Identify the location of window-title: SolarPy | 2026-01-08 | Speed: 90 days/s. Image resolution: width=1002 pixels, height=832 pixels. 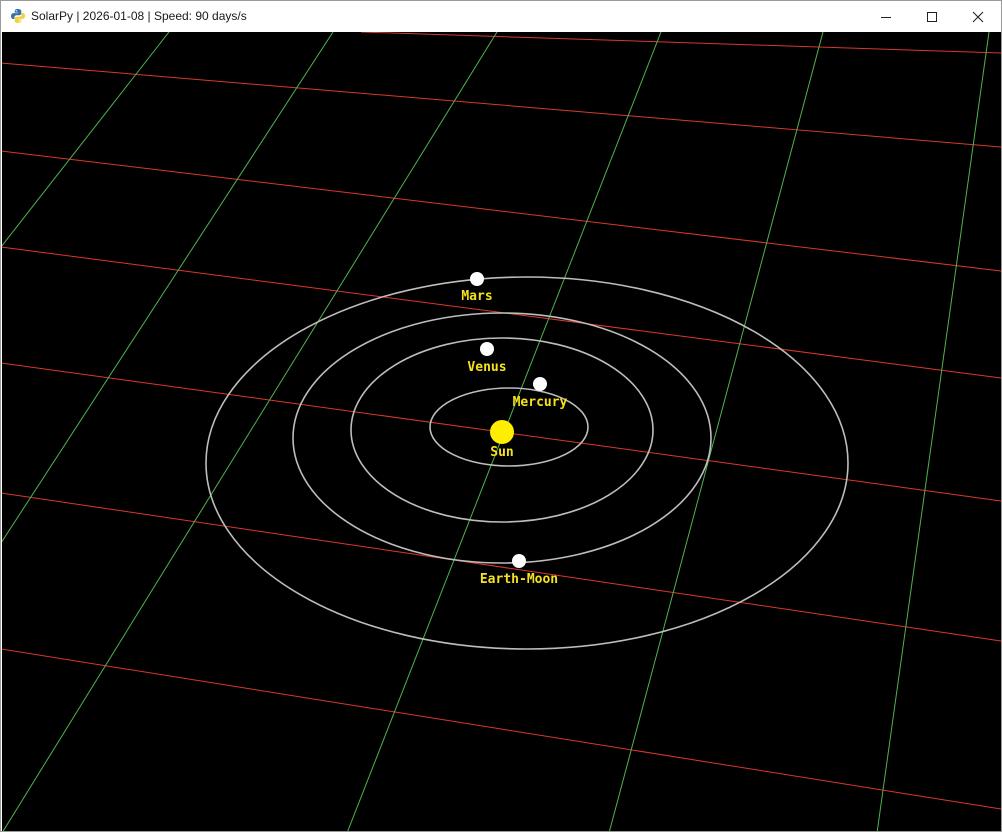
(139, 16).